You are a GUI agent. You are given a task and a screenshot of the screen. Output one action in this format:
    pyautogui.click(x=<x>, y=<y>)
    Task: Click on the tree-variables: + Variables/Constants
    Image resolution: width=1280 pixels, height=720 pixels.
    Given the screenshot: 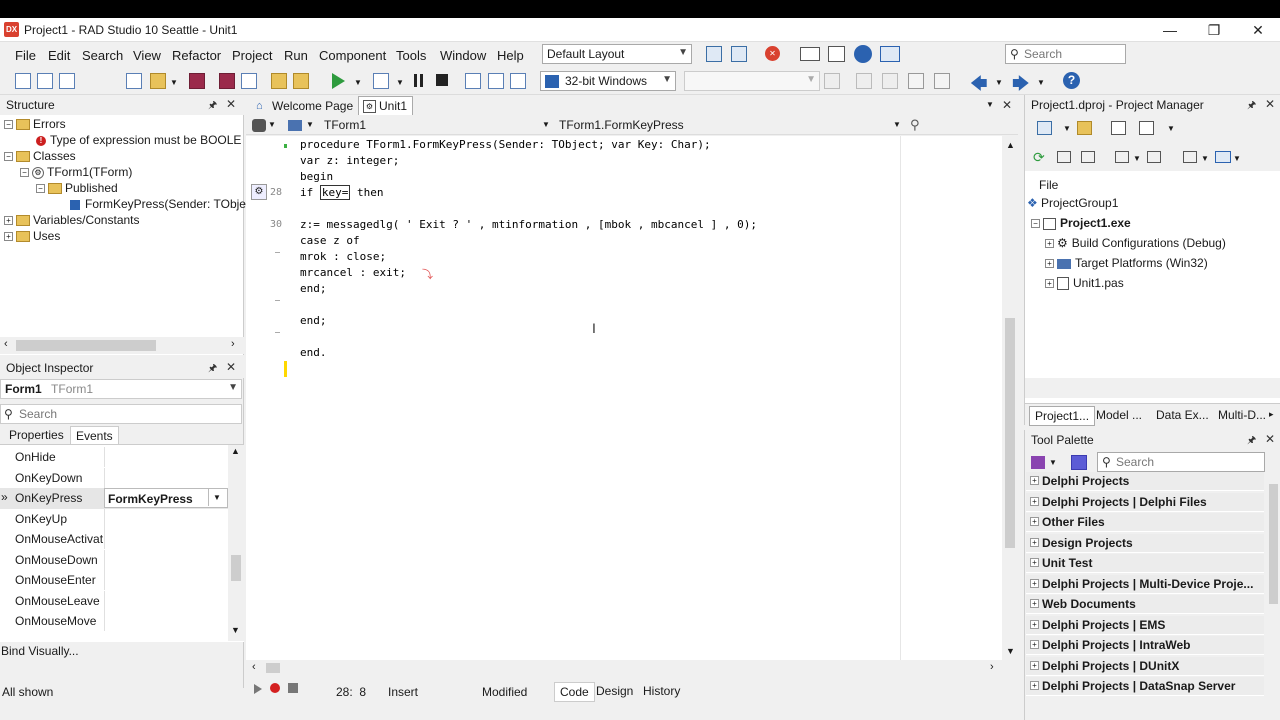 What is the action you would take?
    pyautogui.click(x=72, y=220)
    